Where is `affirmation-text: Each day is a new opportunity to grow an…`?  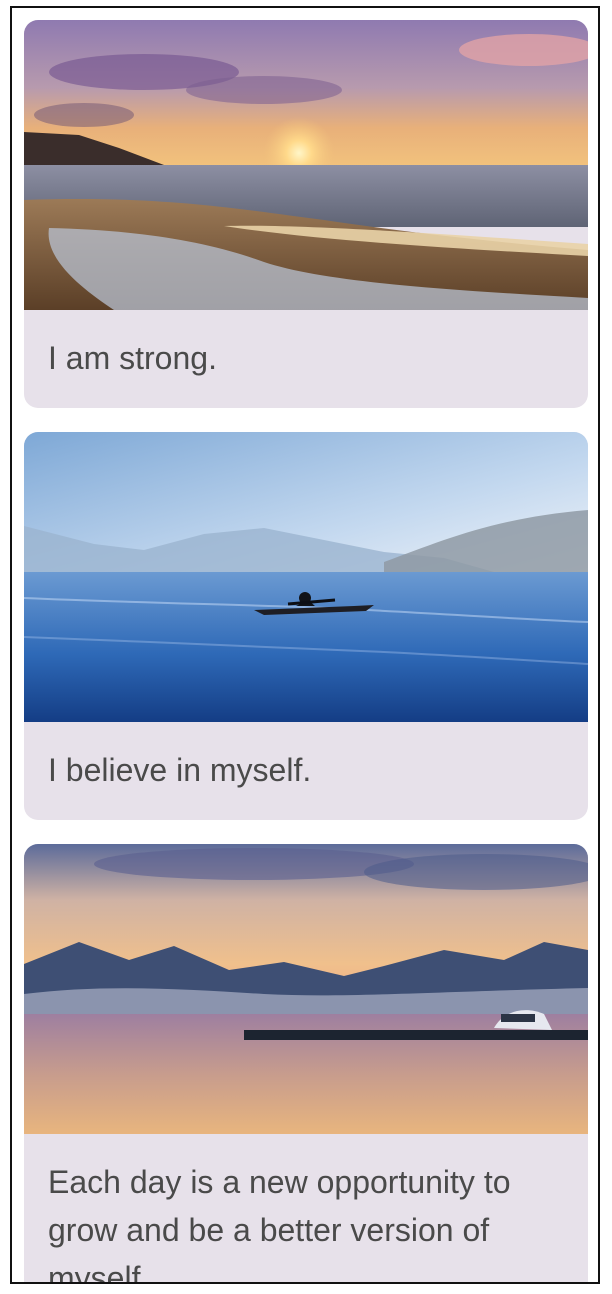
affirmation-text: Each day is a new opportunity to grow an… is located at coordinates (279, 1224).